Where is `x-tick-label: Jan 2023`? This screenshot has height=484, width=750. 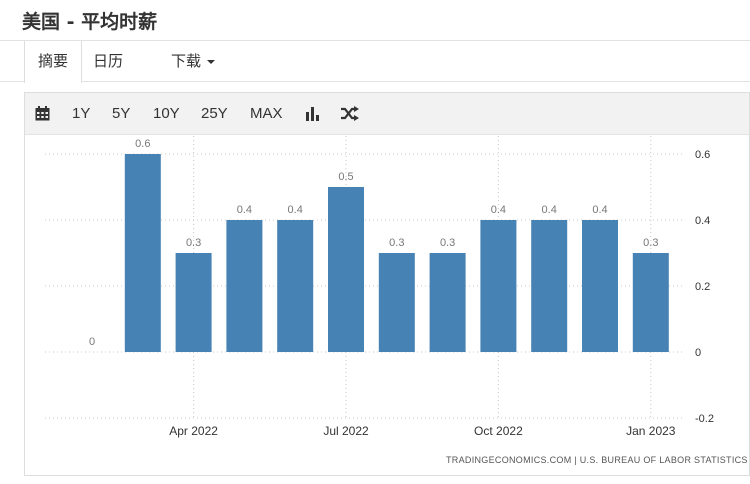 x-tick-label: Jan 2023 is located at coordinates (651, 431).